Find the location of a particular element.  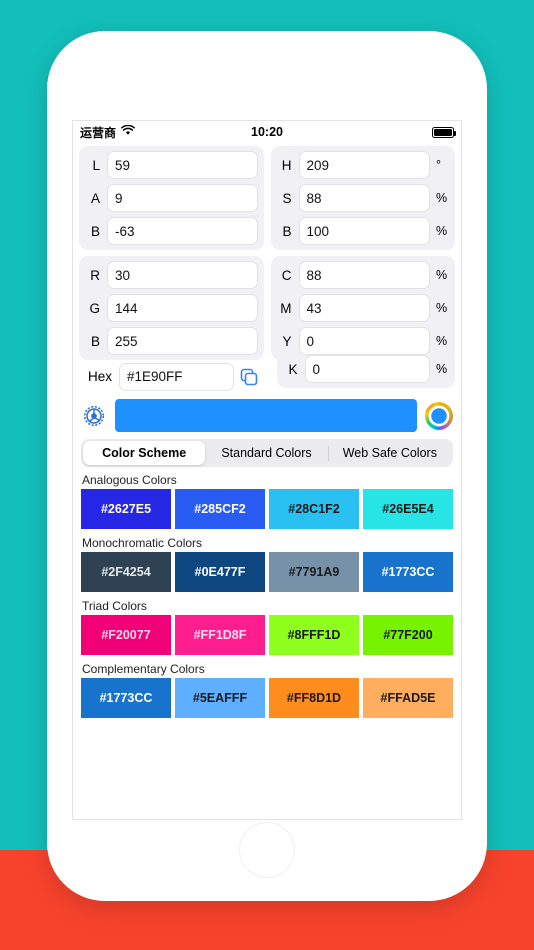

scheme-group-title: Triad Colors is located at coordinates (114, 606).